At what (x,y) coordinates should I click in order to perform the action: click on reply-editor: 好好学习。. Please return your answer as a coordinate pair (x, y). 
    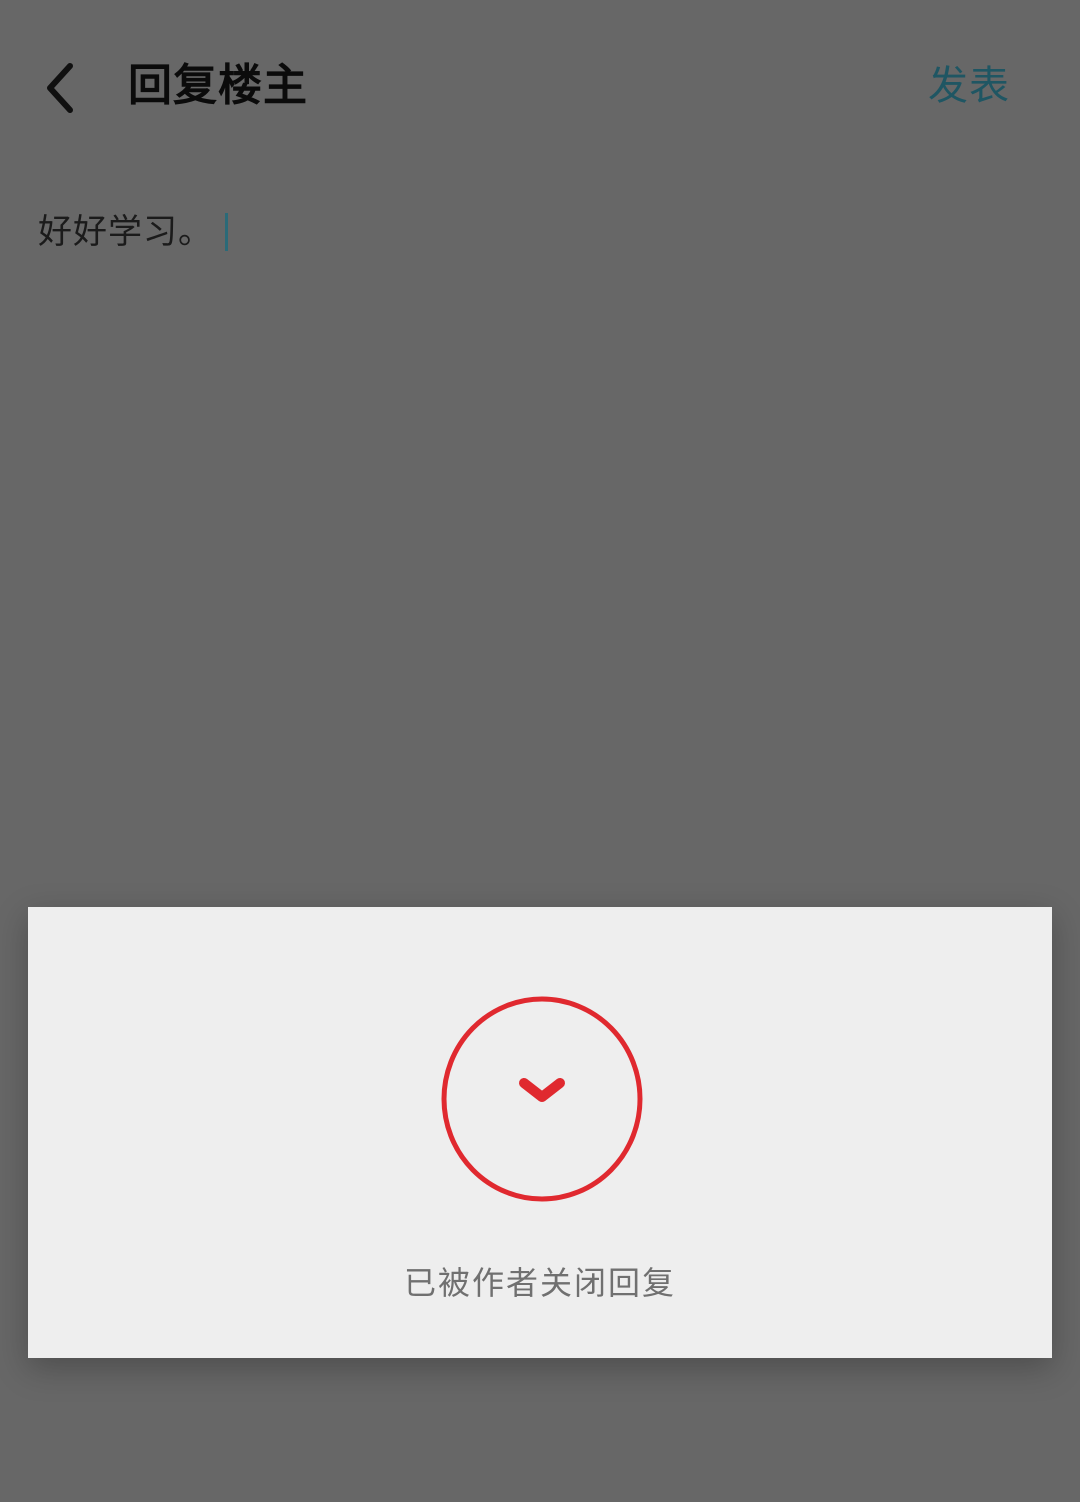
    Looking at the image, I should click on (540, 232).